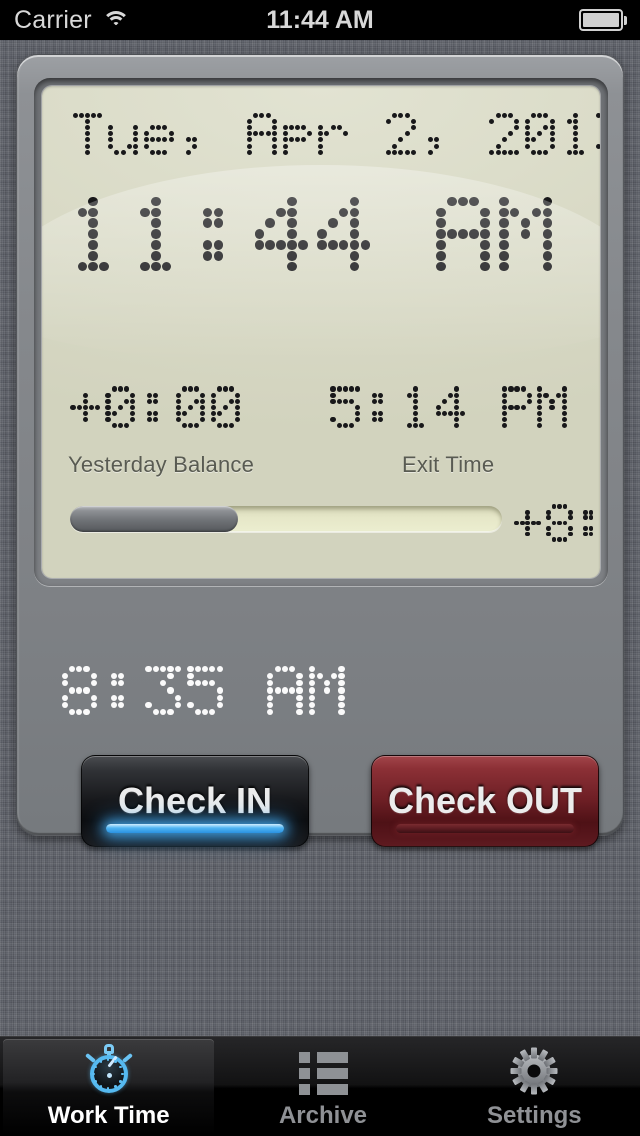 The height and width of the screenshot is (1136, 640). What do you see at coordinates (323, 1070) in the screenshot?
I see `list-icon` at bounding box center [323, 1070].